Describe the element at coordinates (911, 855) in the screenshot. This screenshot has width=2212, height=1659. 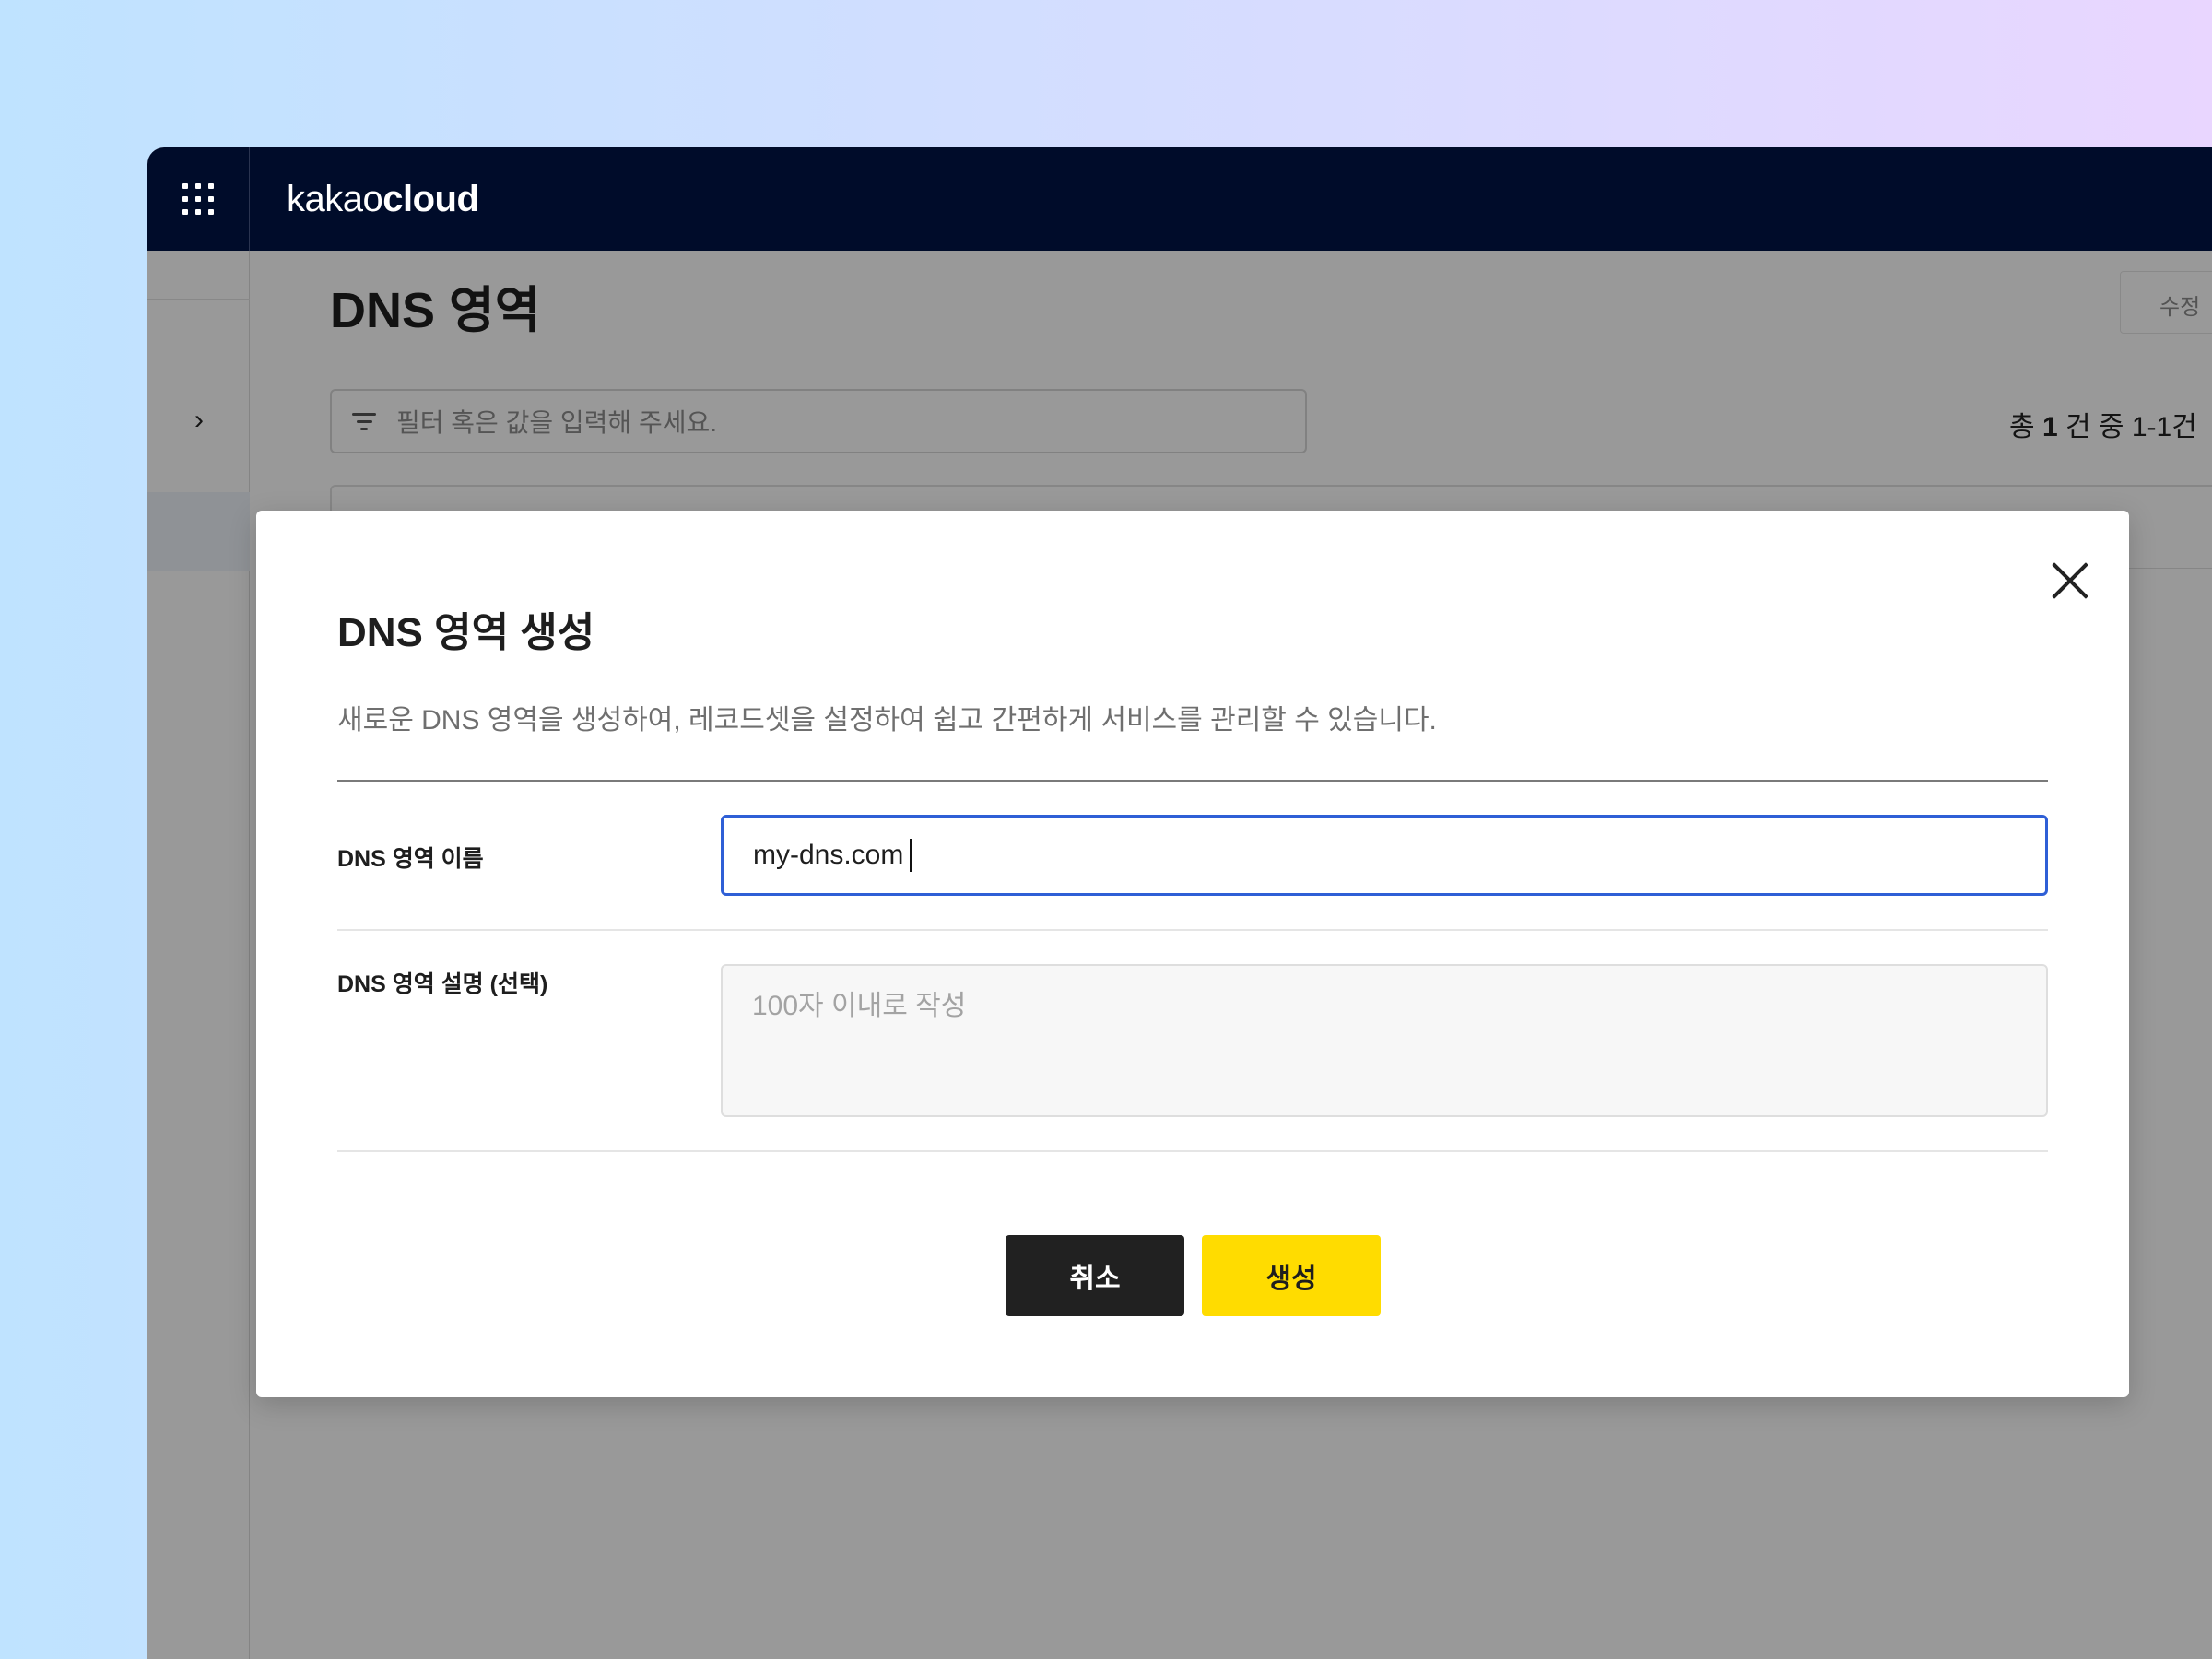
I see `text-caret` at that location.